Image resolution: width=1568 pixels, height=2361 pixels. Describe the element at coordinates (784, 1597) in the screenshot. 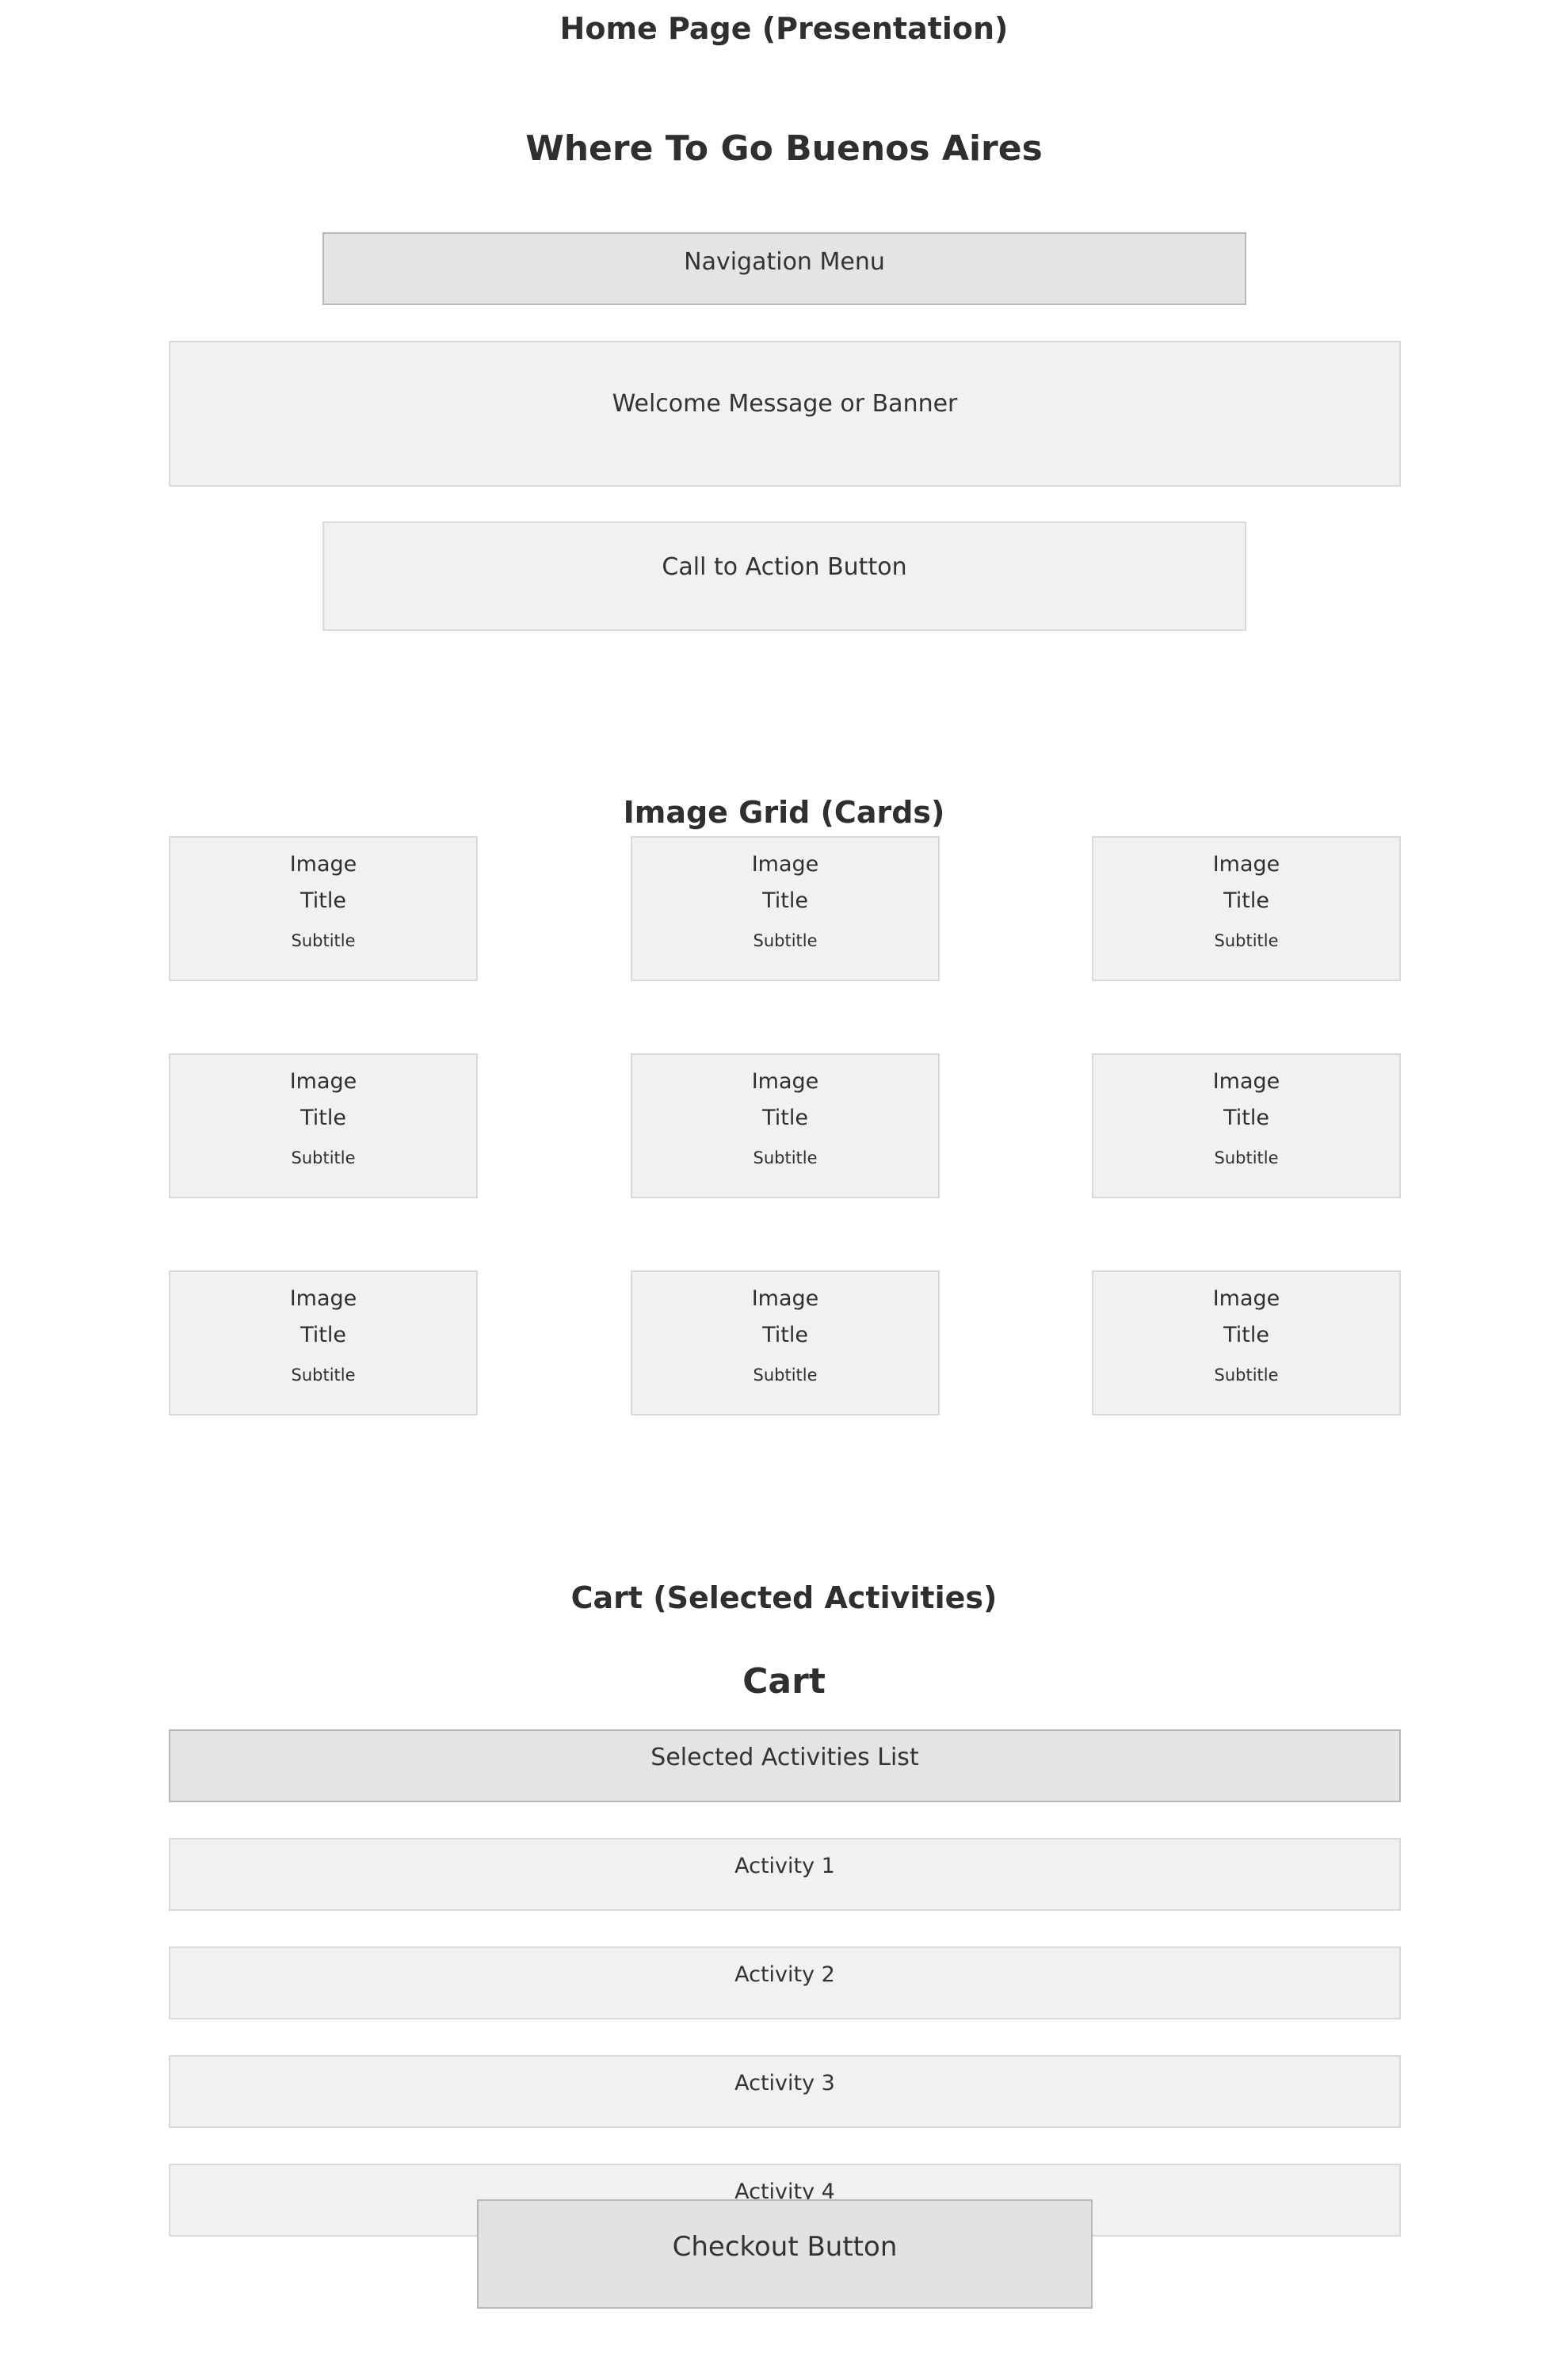

I see `section-heading-cart: Cart (Selected Activities)` at that location.